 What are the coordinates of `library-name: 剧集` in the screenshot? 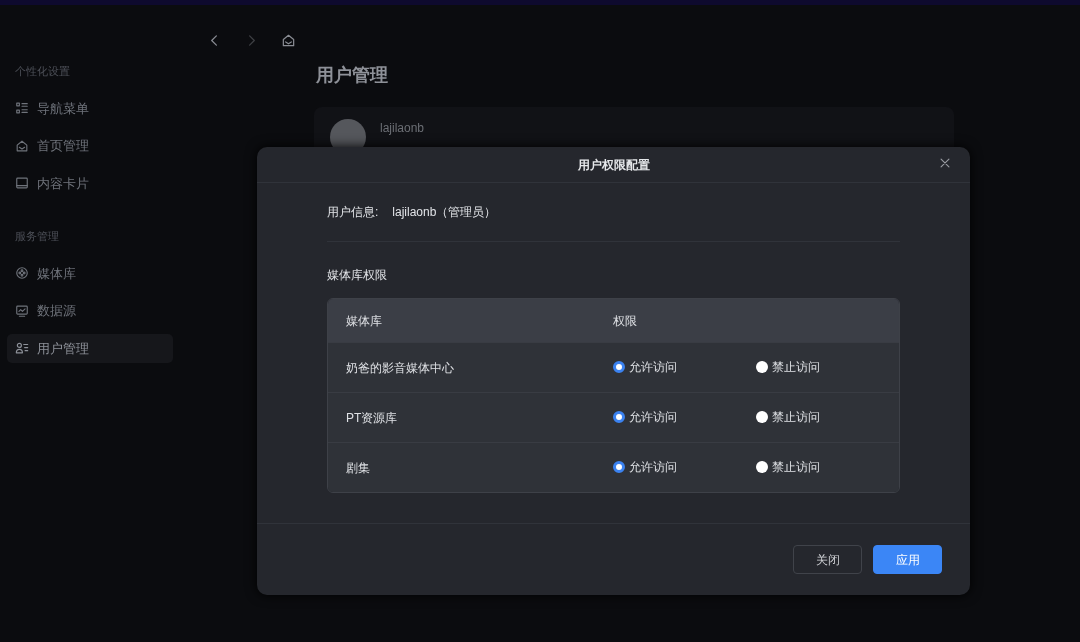 It's located at (358, 468).